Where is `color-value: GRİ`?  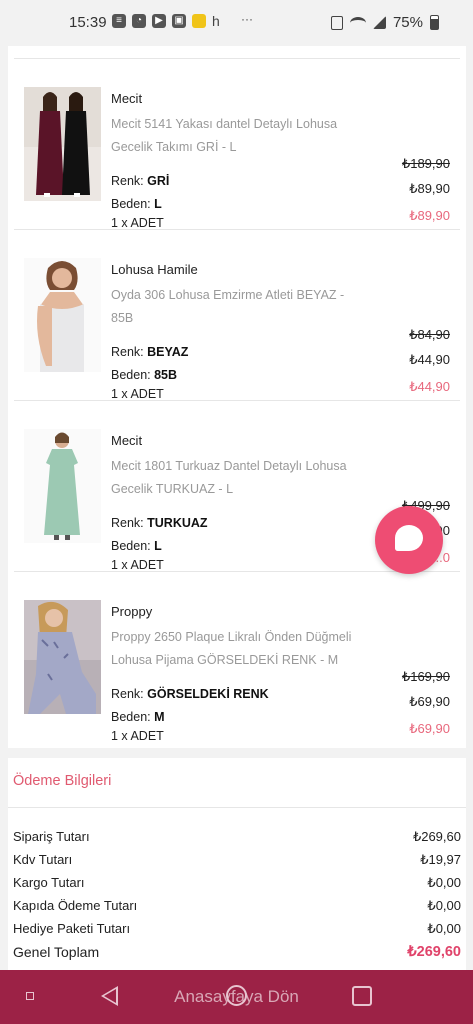 color-value: GRİ is located at coordinates (158, 181).